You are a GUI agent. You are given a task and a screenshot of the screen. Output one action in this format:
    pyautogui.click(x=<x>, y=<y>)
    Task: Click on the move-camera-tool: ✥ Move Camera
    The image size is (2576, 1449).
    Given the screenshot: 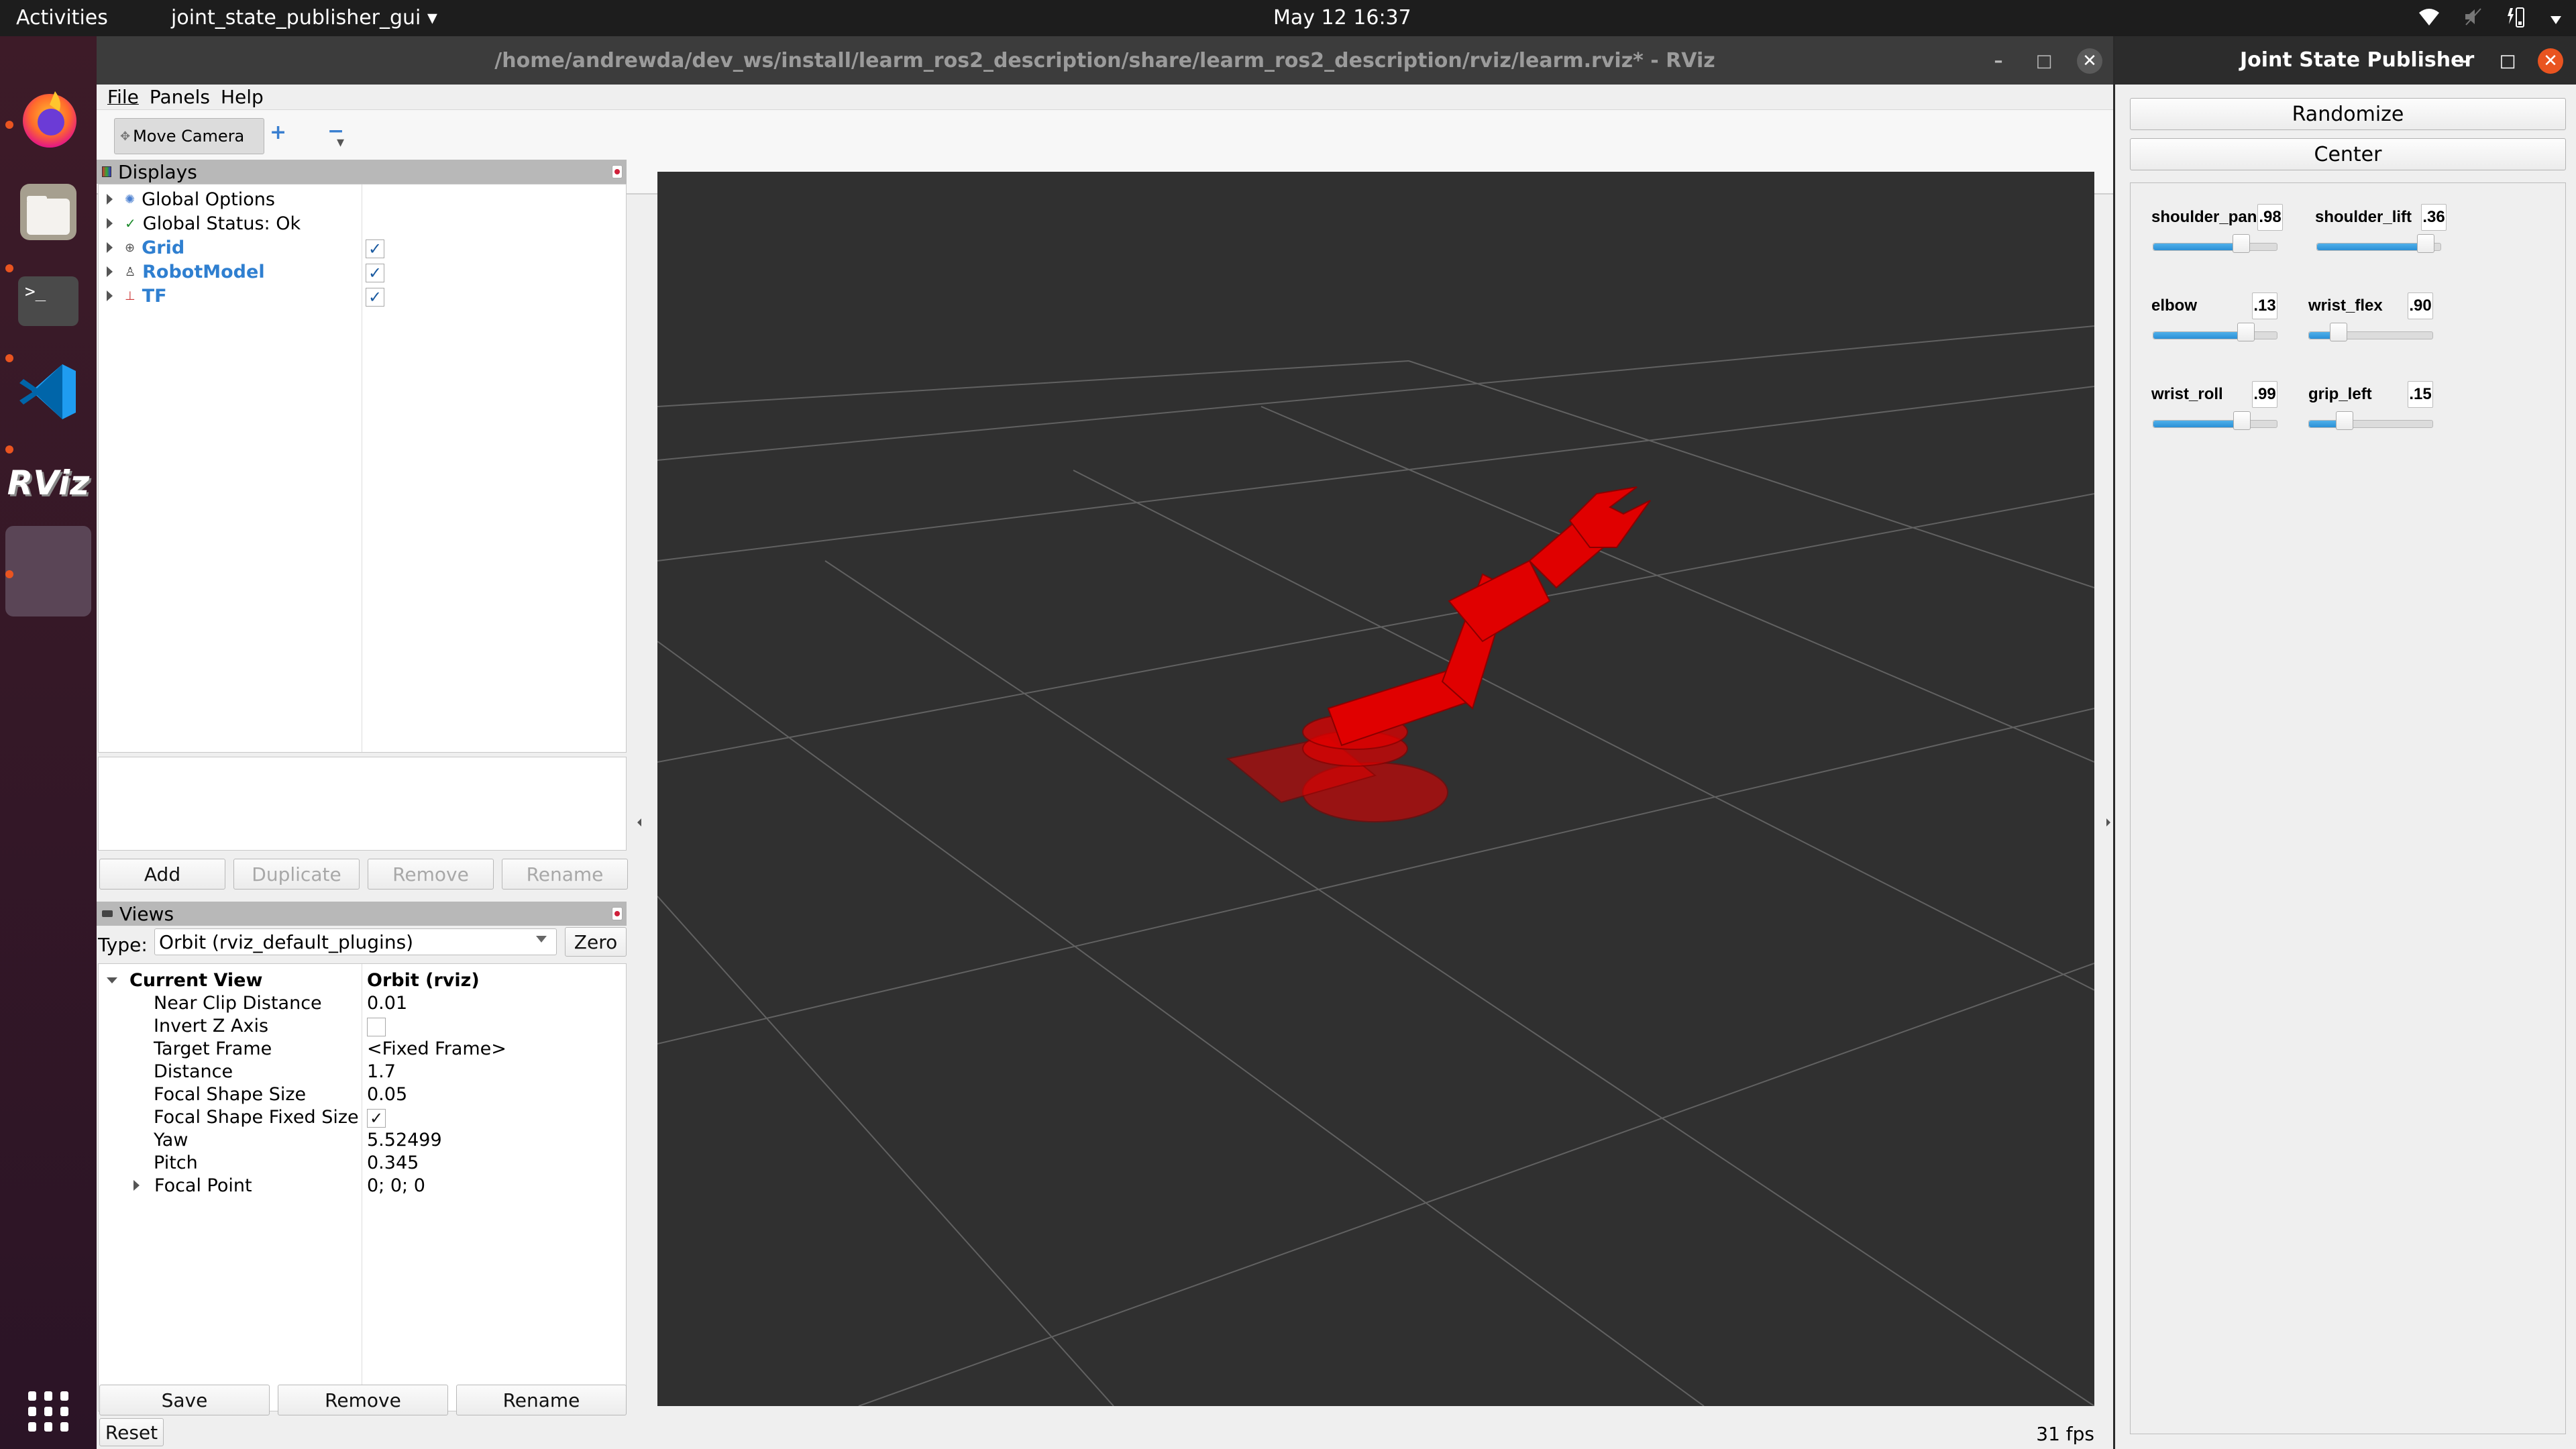 What is the action you would take?
    pyautogui.click(x=189, y=136)
    